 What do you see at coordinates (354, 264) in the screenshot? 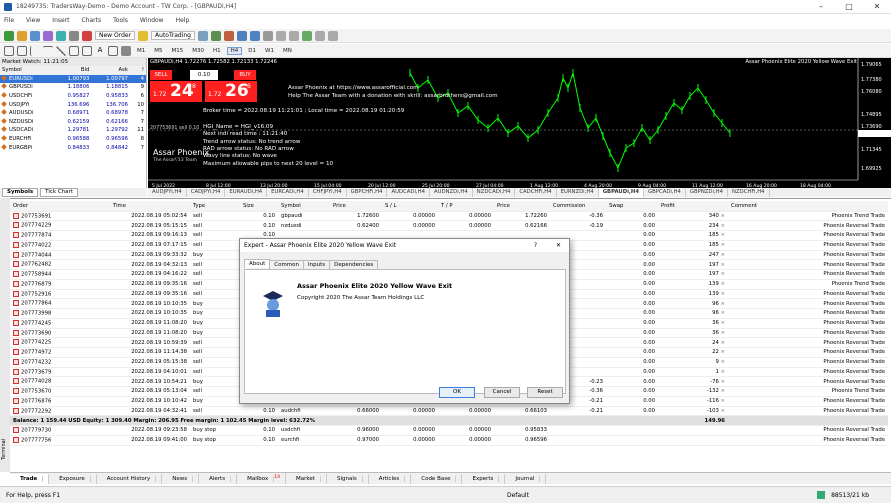
I see `tab-dependencies: Dependencies` at bounding box center [354, 264].